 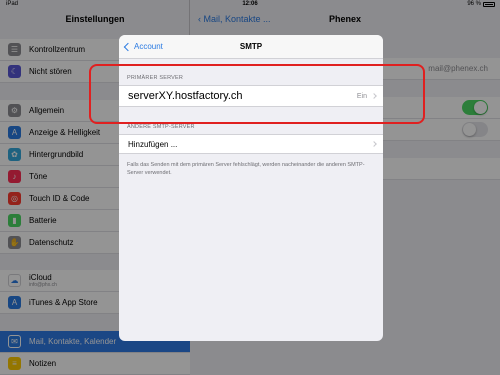 I want to click on battery-percent: 96 %, so click(x=474, y=4).